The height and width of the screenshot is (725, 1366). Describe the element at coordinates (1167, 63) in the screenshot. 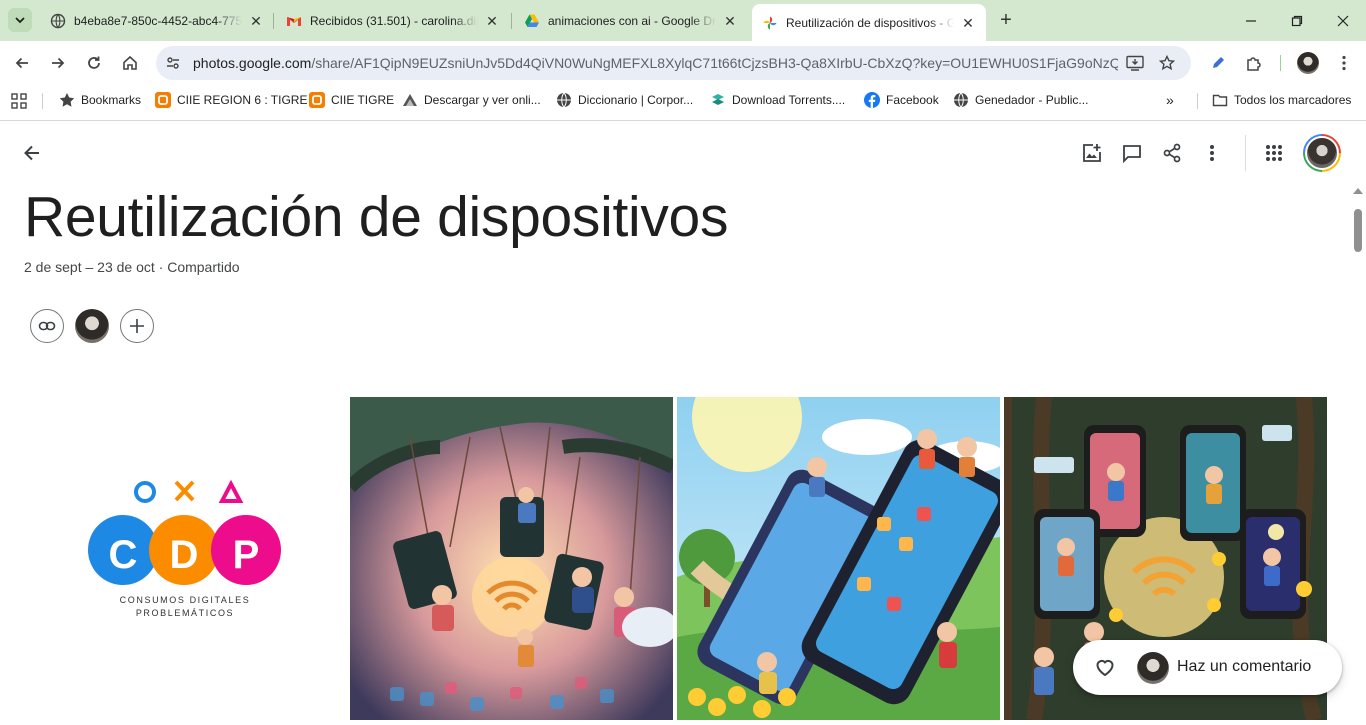

I see `bookmark-star-icon` at that location.